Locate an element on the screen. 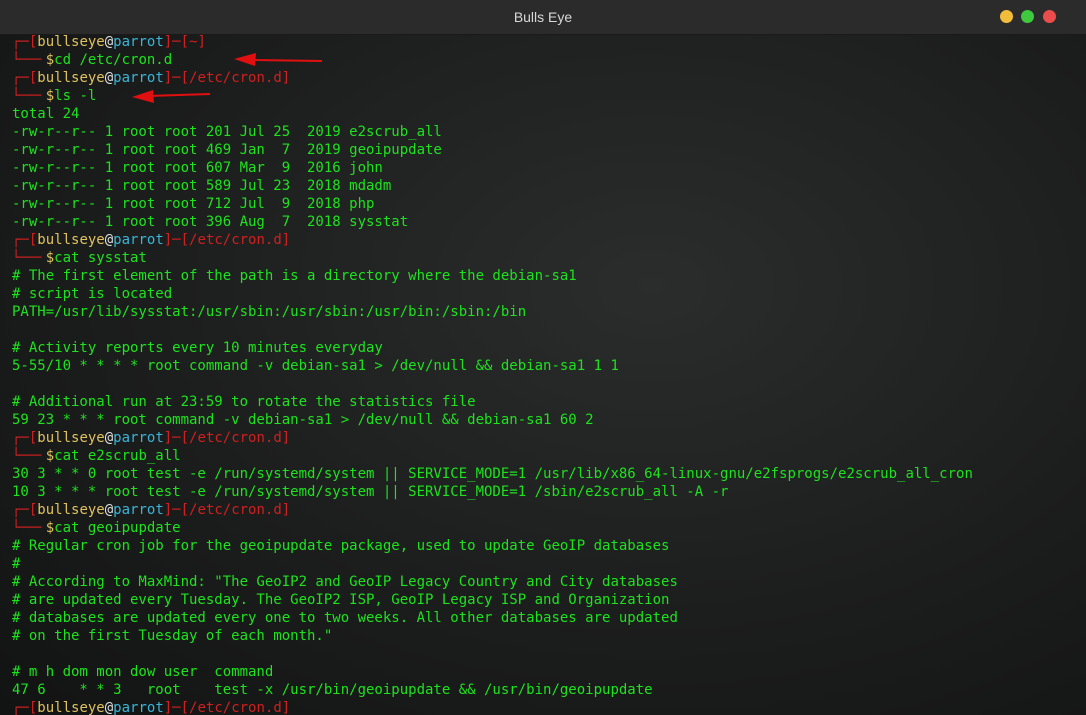  red-arrow-ls-icon is located at coordinates (171, 96).